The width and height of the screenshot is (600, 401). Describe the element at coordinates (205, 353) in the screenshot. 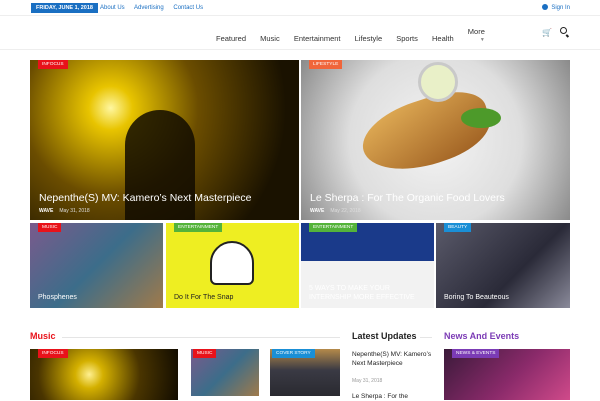

I see `music-small-tag-1: MUSIC` at that location.